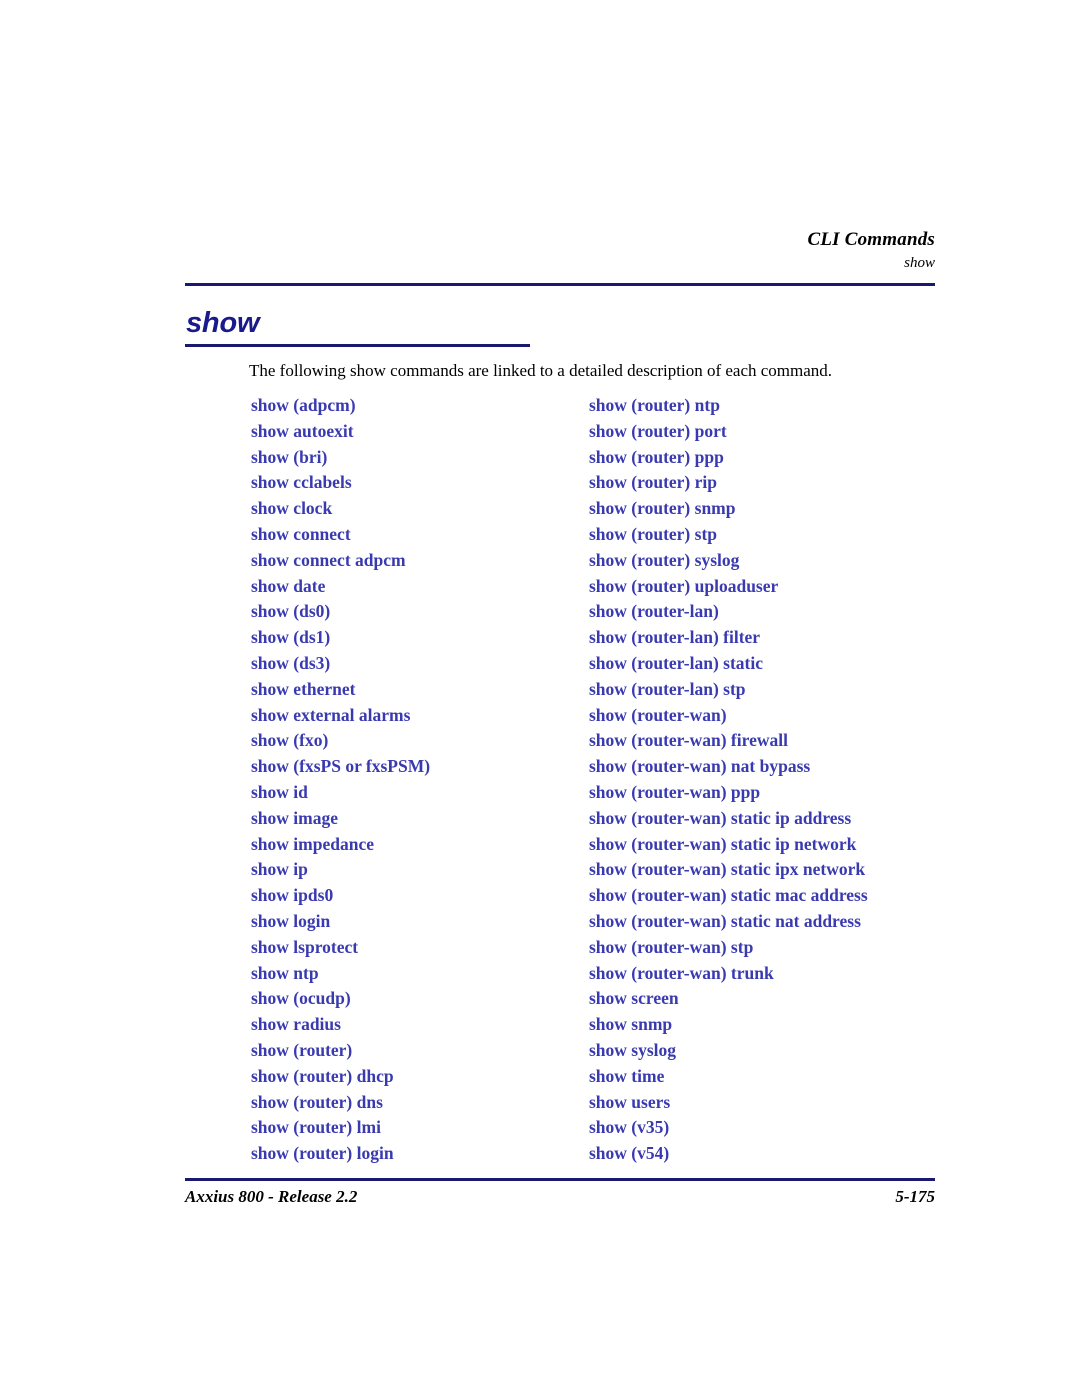  Describe the element at coordinates (764, 535) in the screenshot. I see `command-link: show (router) stp` at that location.